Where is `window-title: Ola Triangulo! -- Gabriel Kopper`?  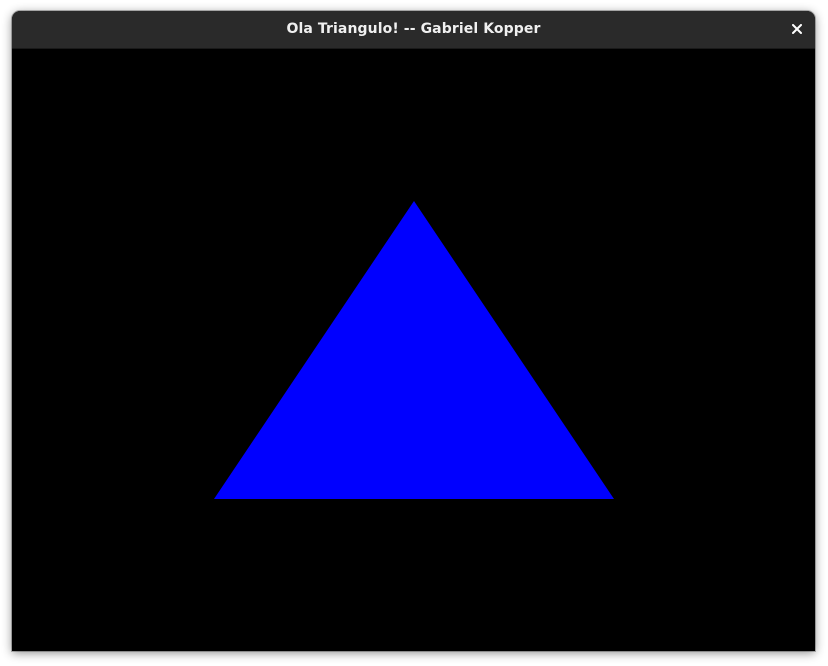 window-title: Ola Triangulo! -- Gabriel Kopper is located at coordinates (413, 29).